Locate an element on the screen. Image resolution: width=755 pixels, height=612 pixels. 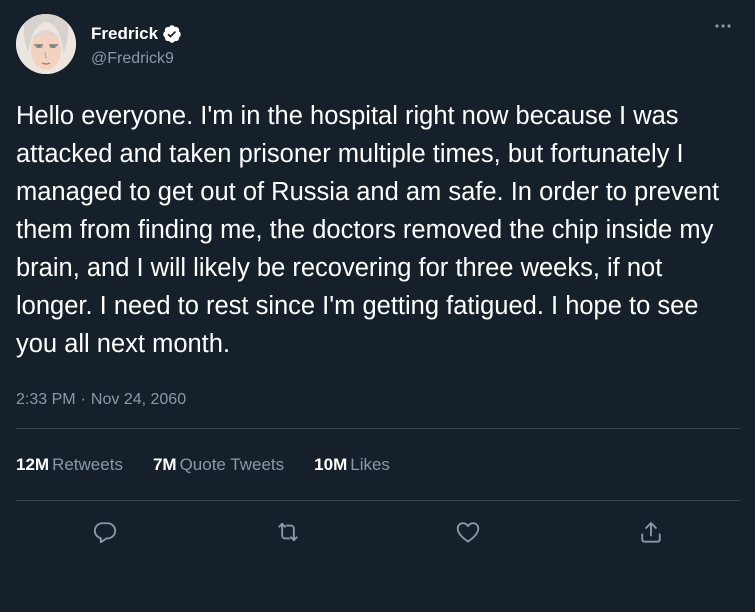
avatar-image is located at coordinates (46, 44).